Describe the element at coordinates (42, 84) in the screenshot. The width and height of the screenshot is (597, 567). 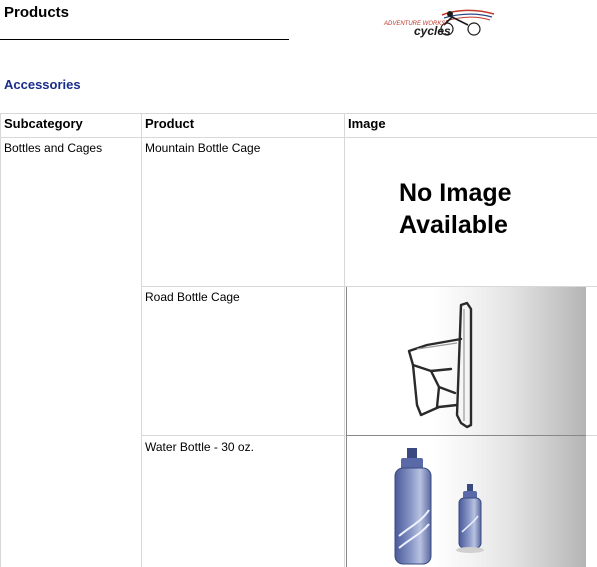
I see `category-heading: Accessories` at that location.